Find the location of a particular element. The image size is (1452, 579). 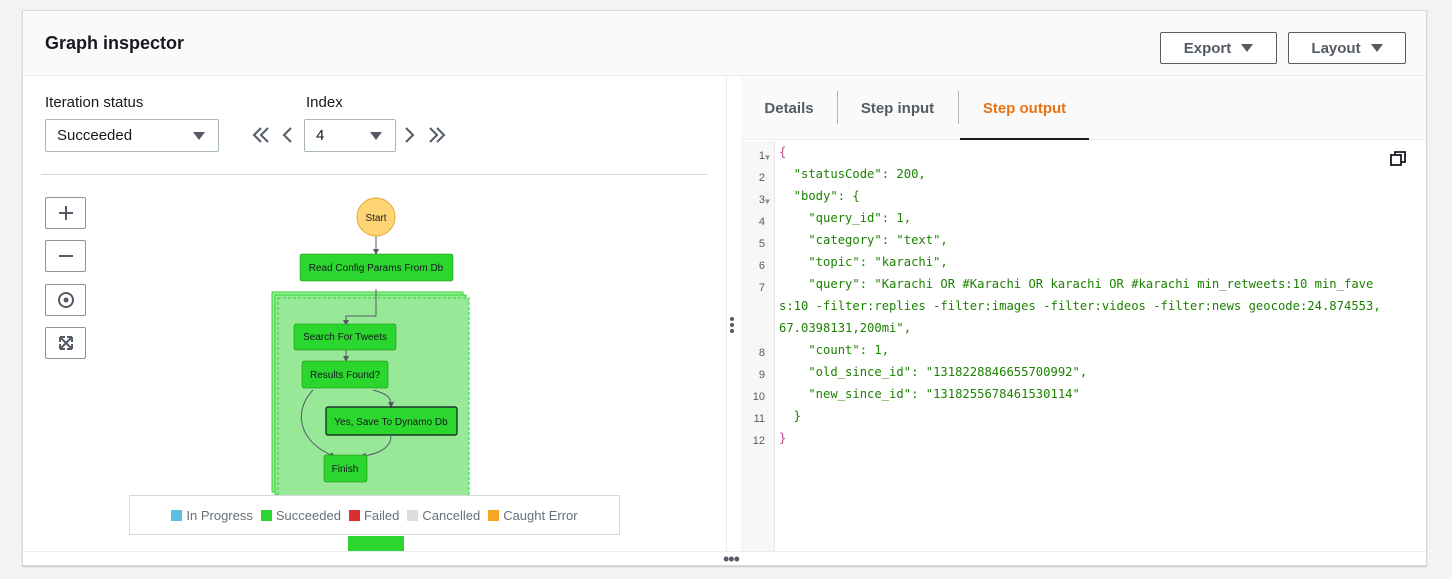

tab-step-output: Step output is located at coordinates (1024, 116).